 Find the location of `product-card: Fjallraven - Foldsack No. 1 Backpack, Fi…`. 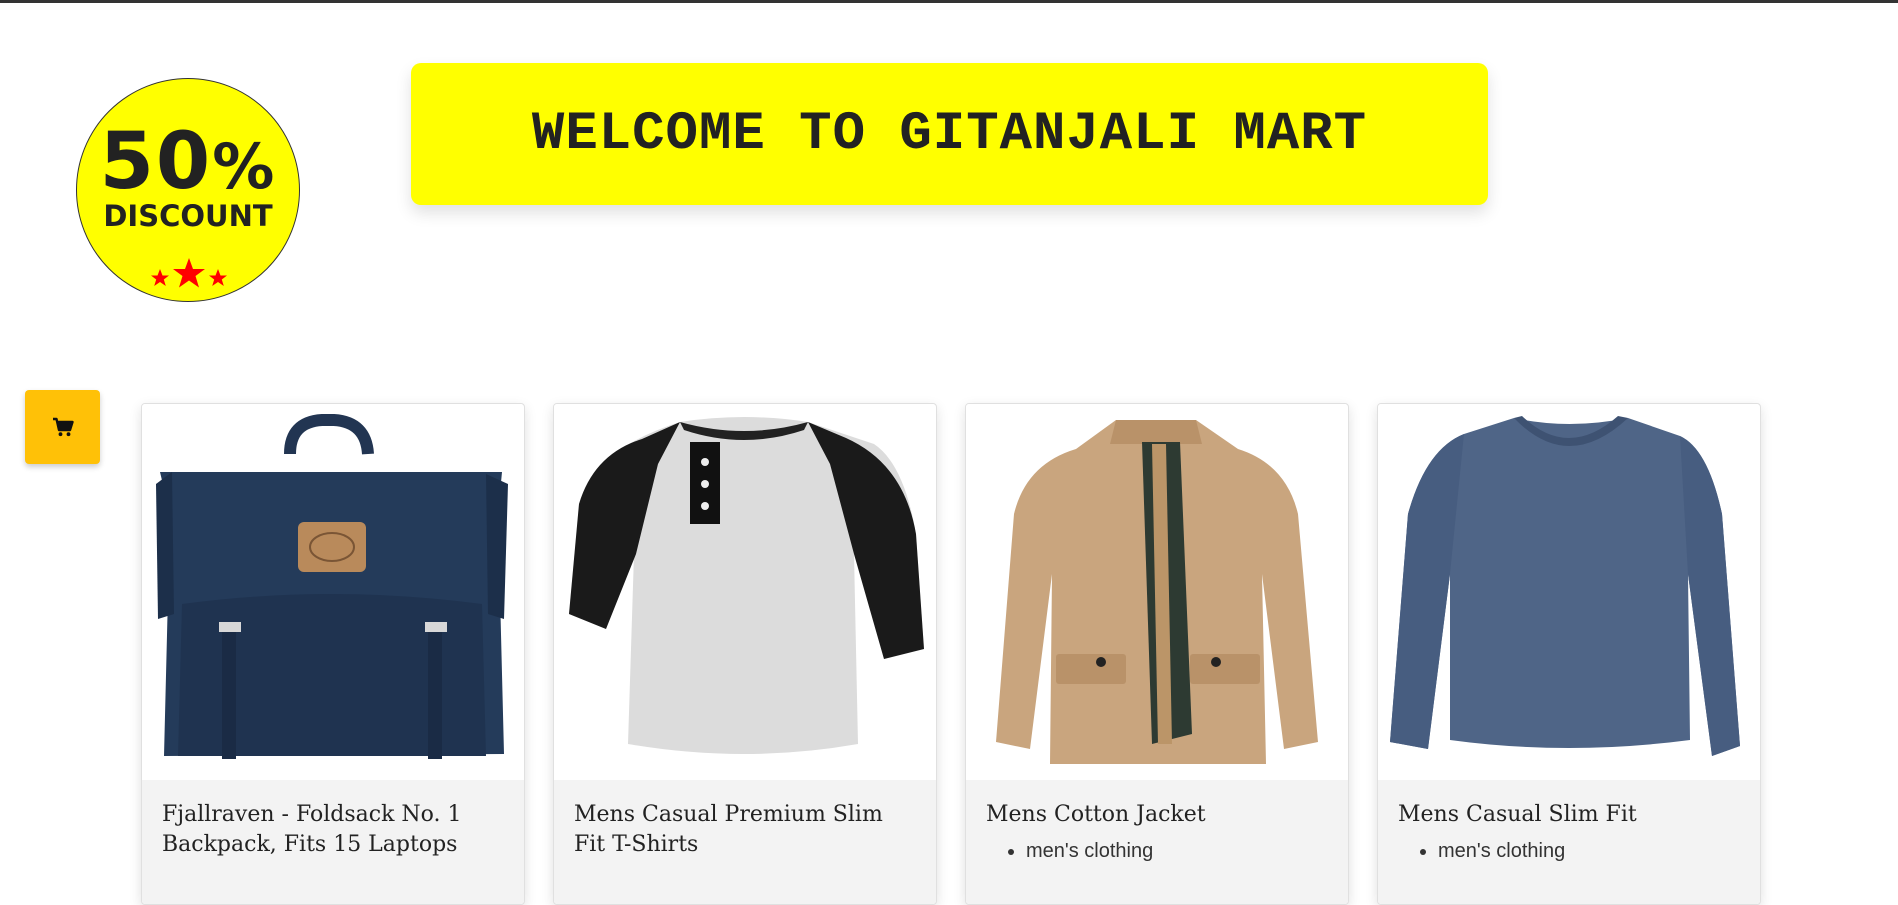

product-card: Fjallraven - Foldsack No. 1 Backpack, Fi… is located at coordinates (333, 654).